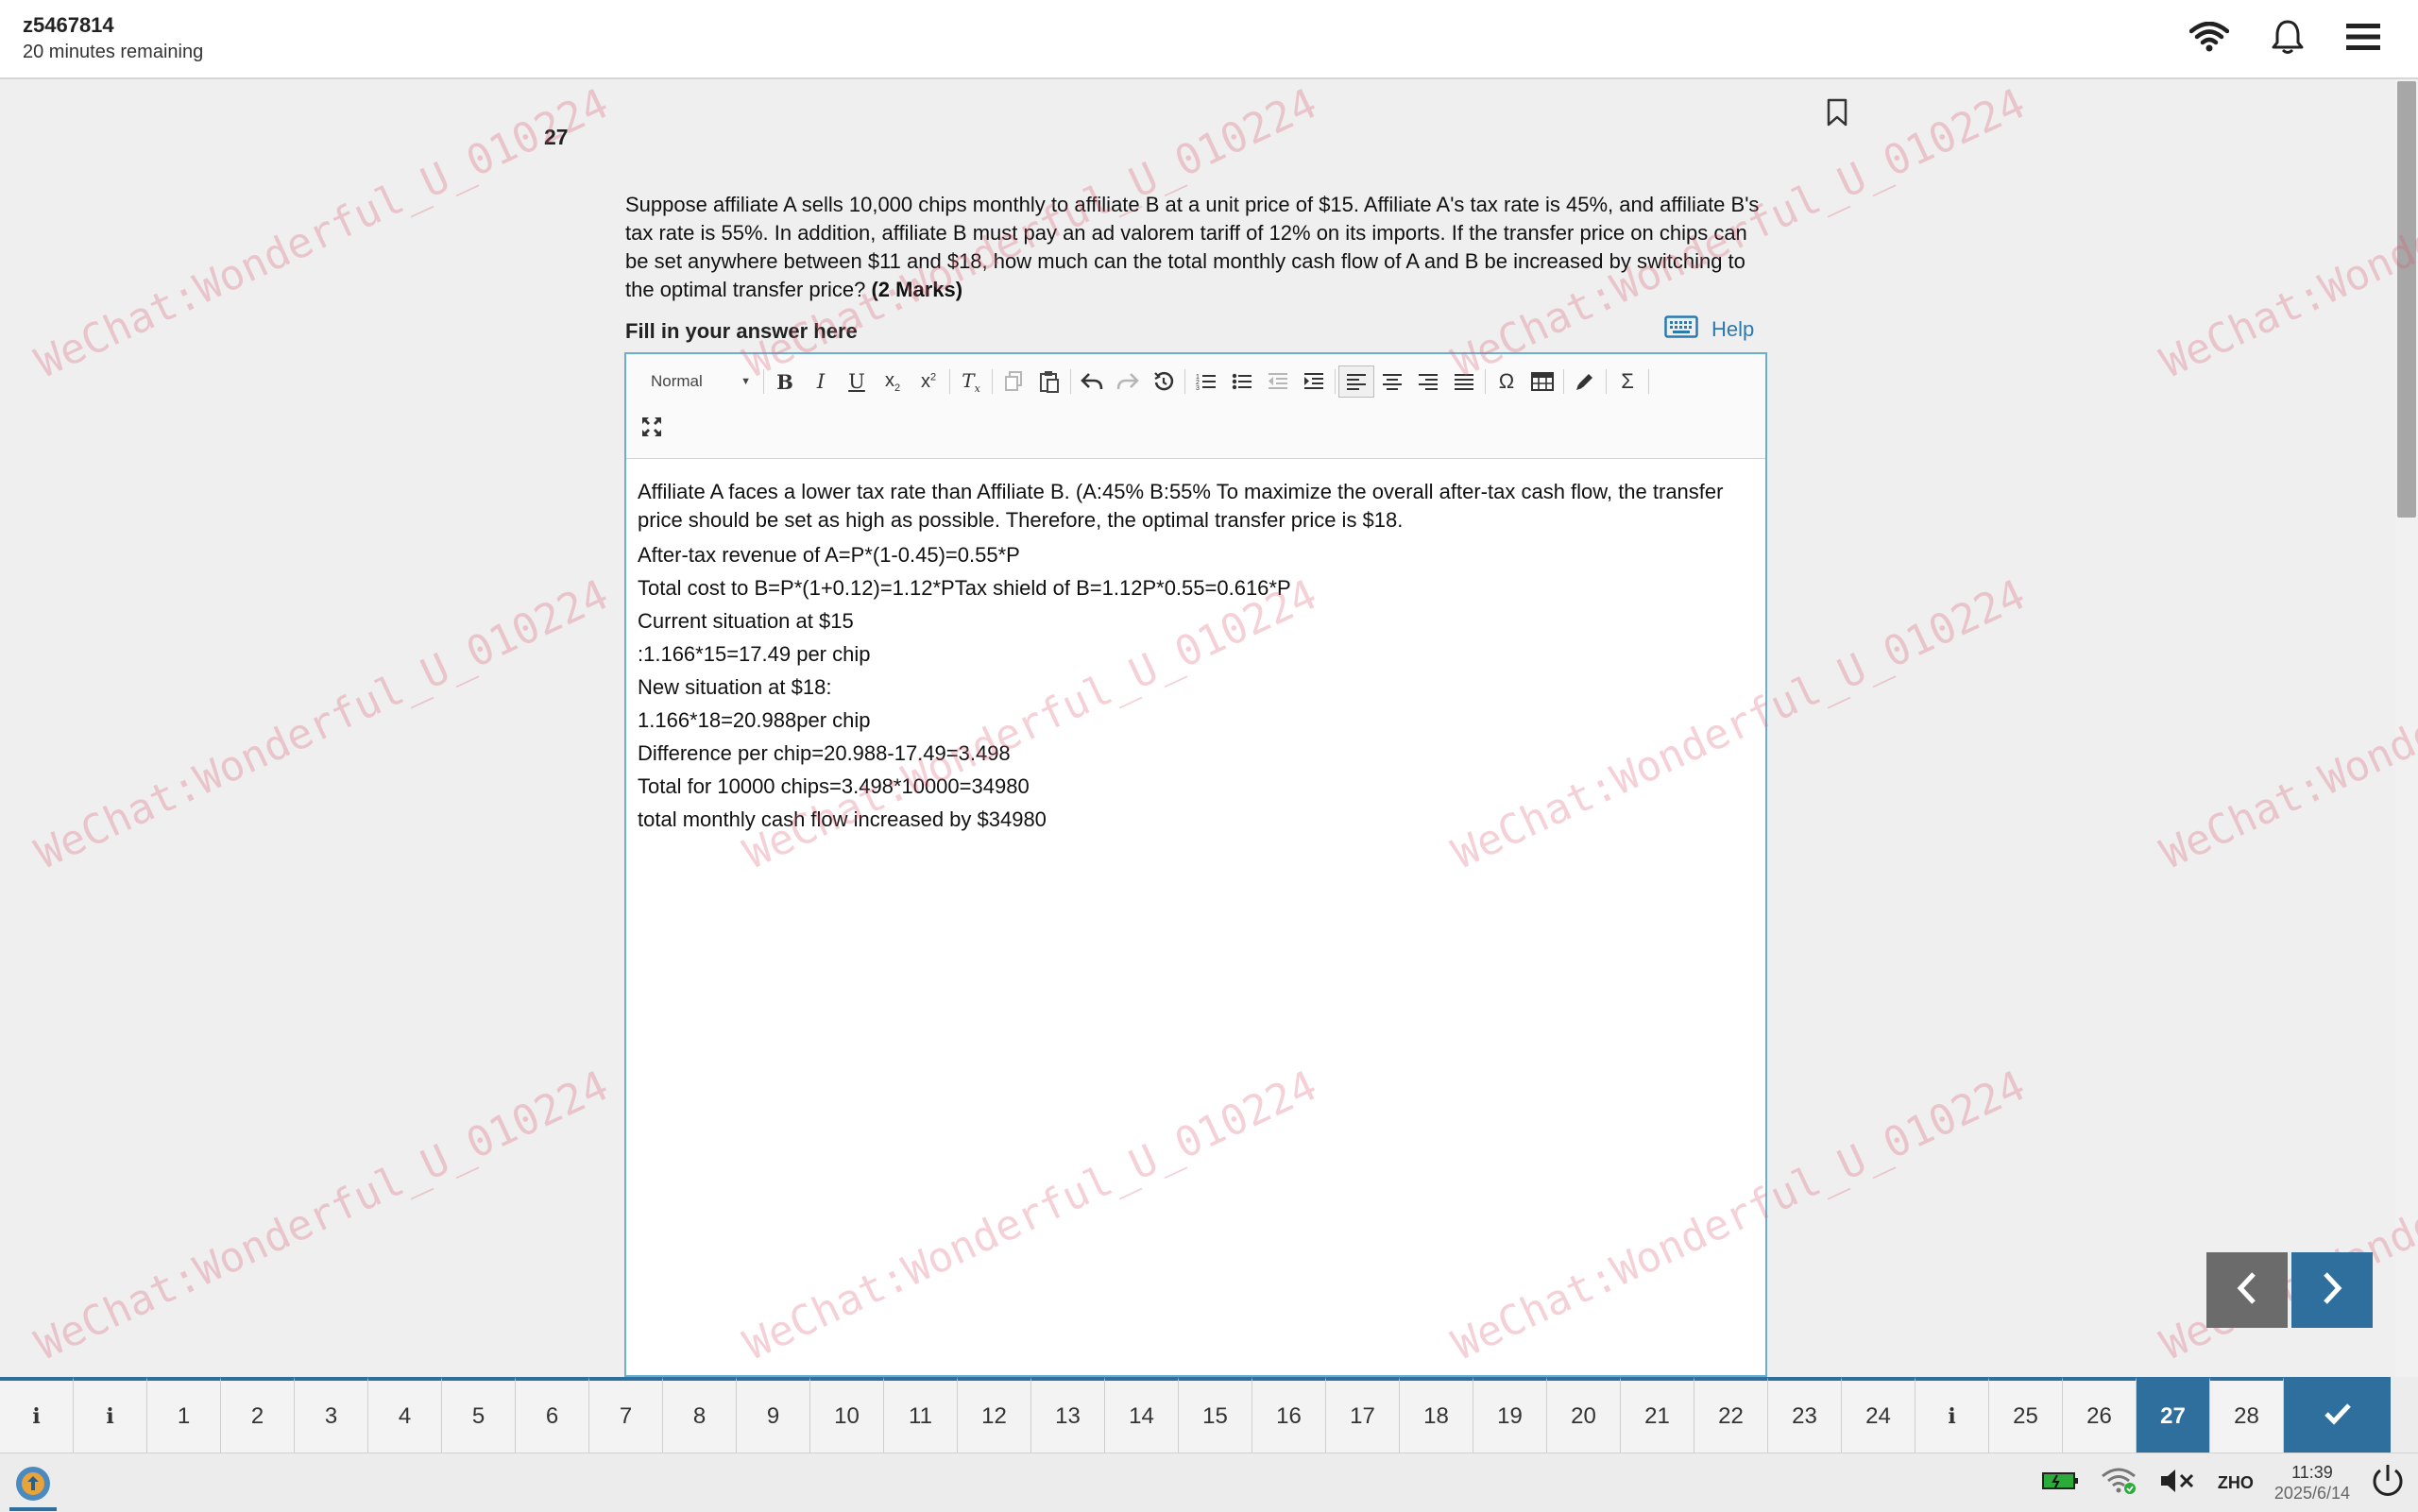 The height and width of the screenshot is (1512, 2418). Describe the element at coordinates (1356, 381) in the screenshot. I see `align-left-icon` at that location.